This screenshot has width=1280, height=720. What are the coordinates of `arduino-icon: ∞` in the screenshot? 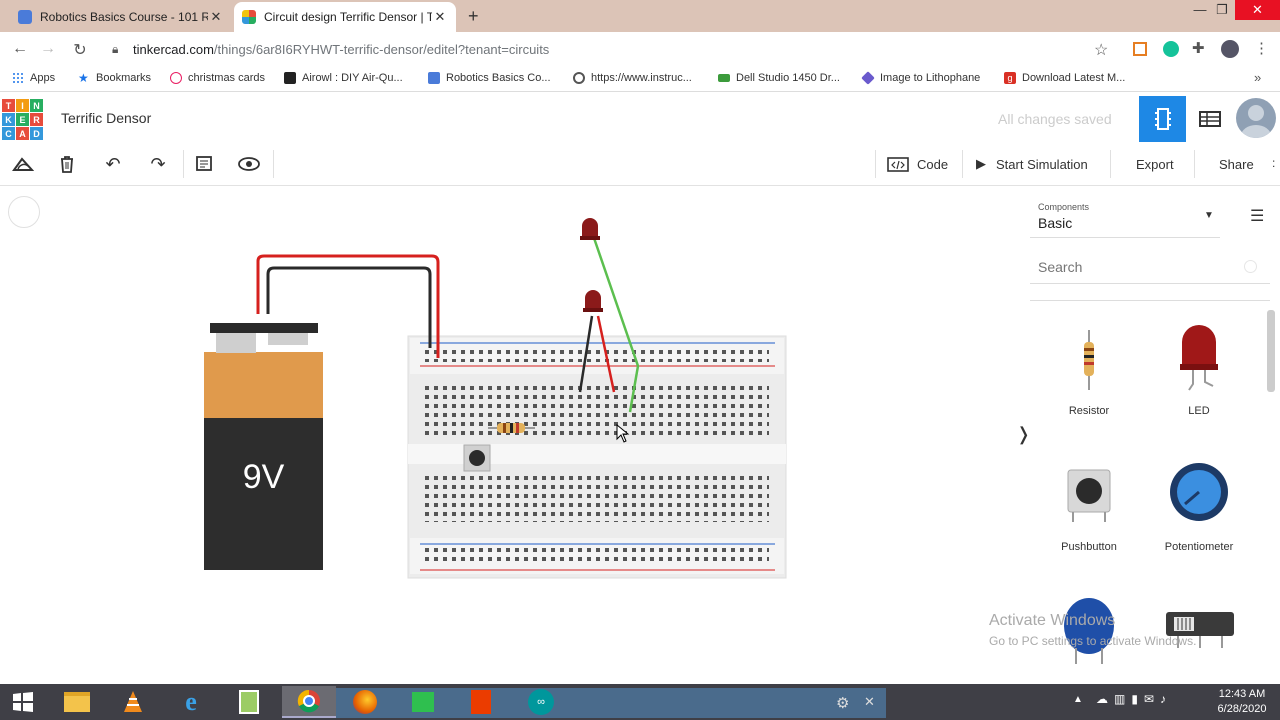 It's located at (541, 702).